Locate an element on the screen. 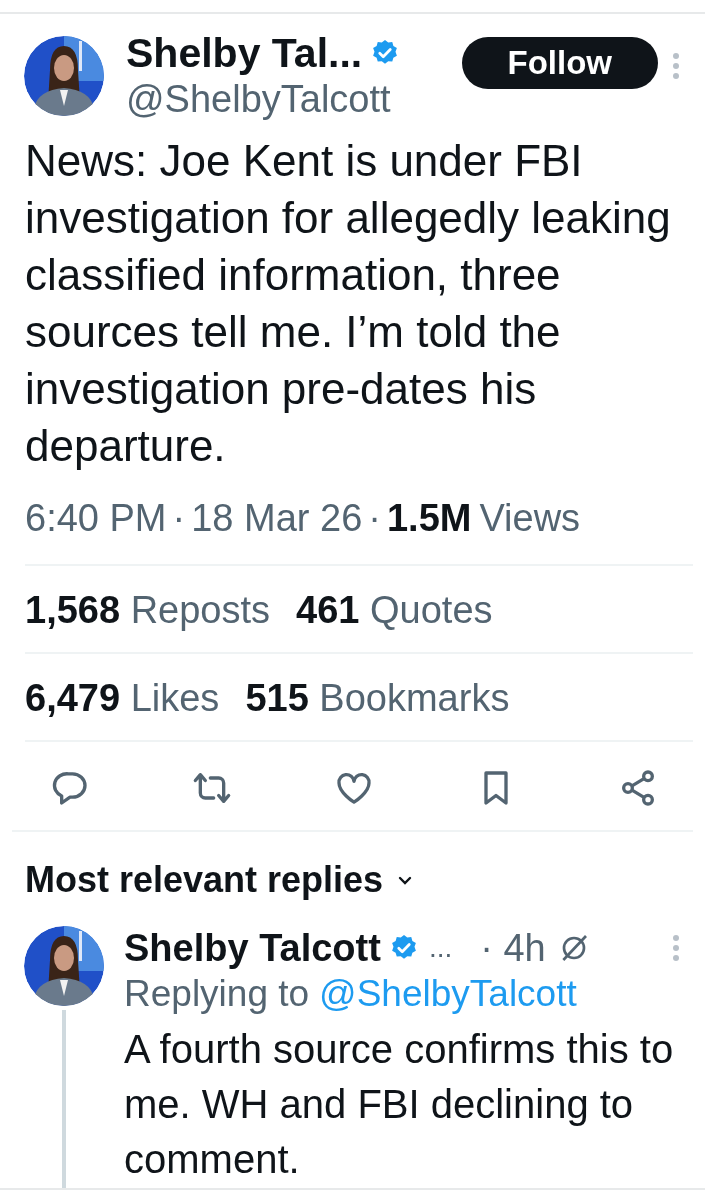 The height and width of the screenshot is (1200, 705). tweet-date: 18 Mar 26 is located at coordinates (277, 518).